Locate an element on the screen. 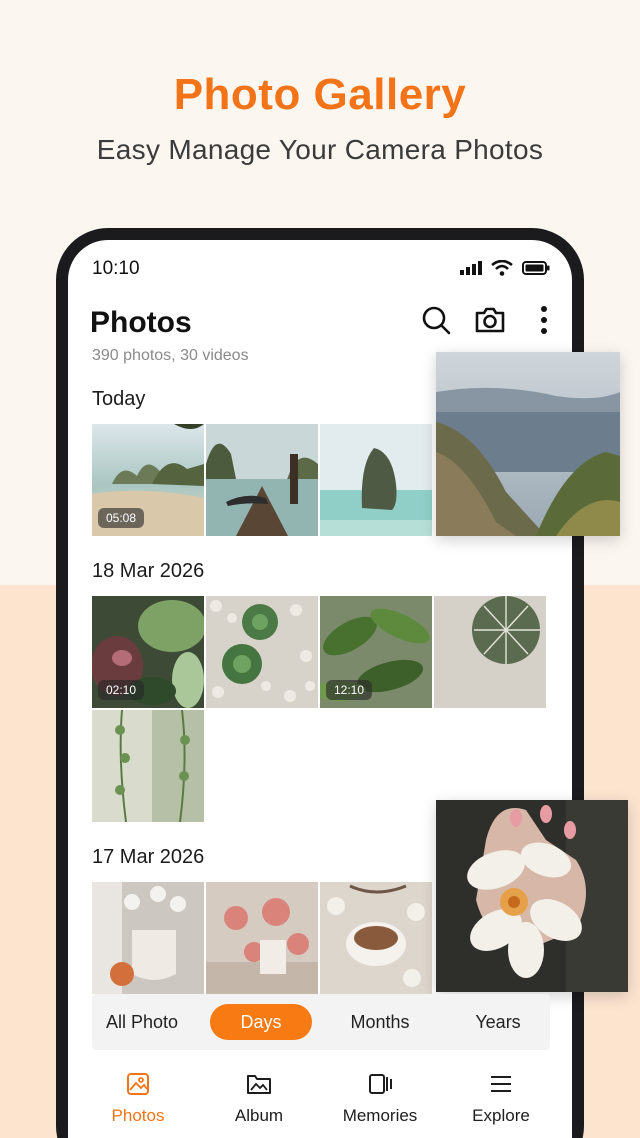 The height and width of the screenshot is (1138, 640). wifi-icon is located at coordinates (502, 270).